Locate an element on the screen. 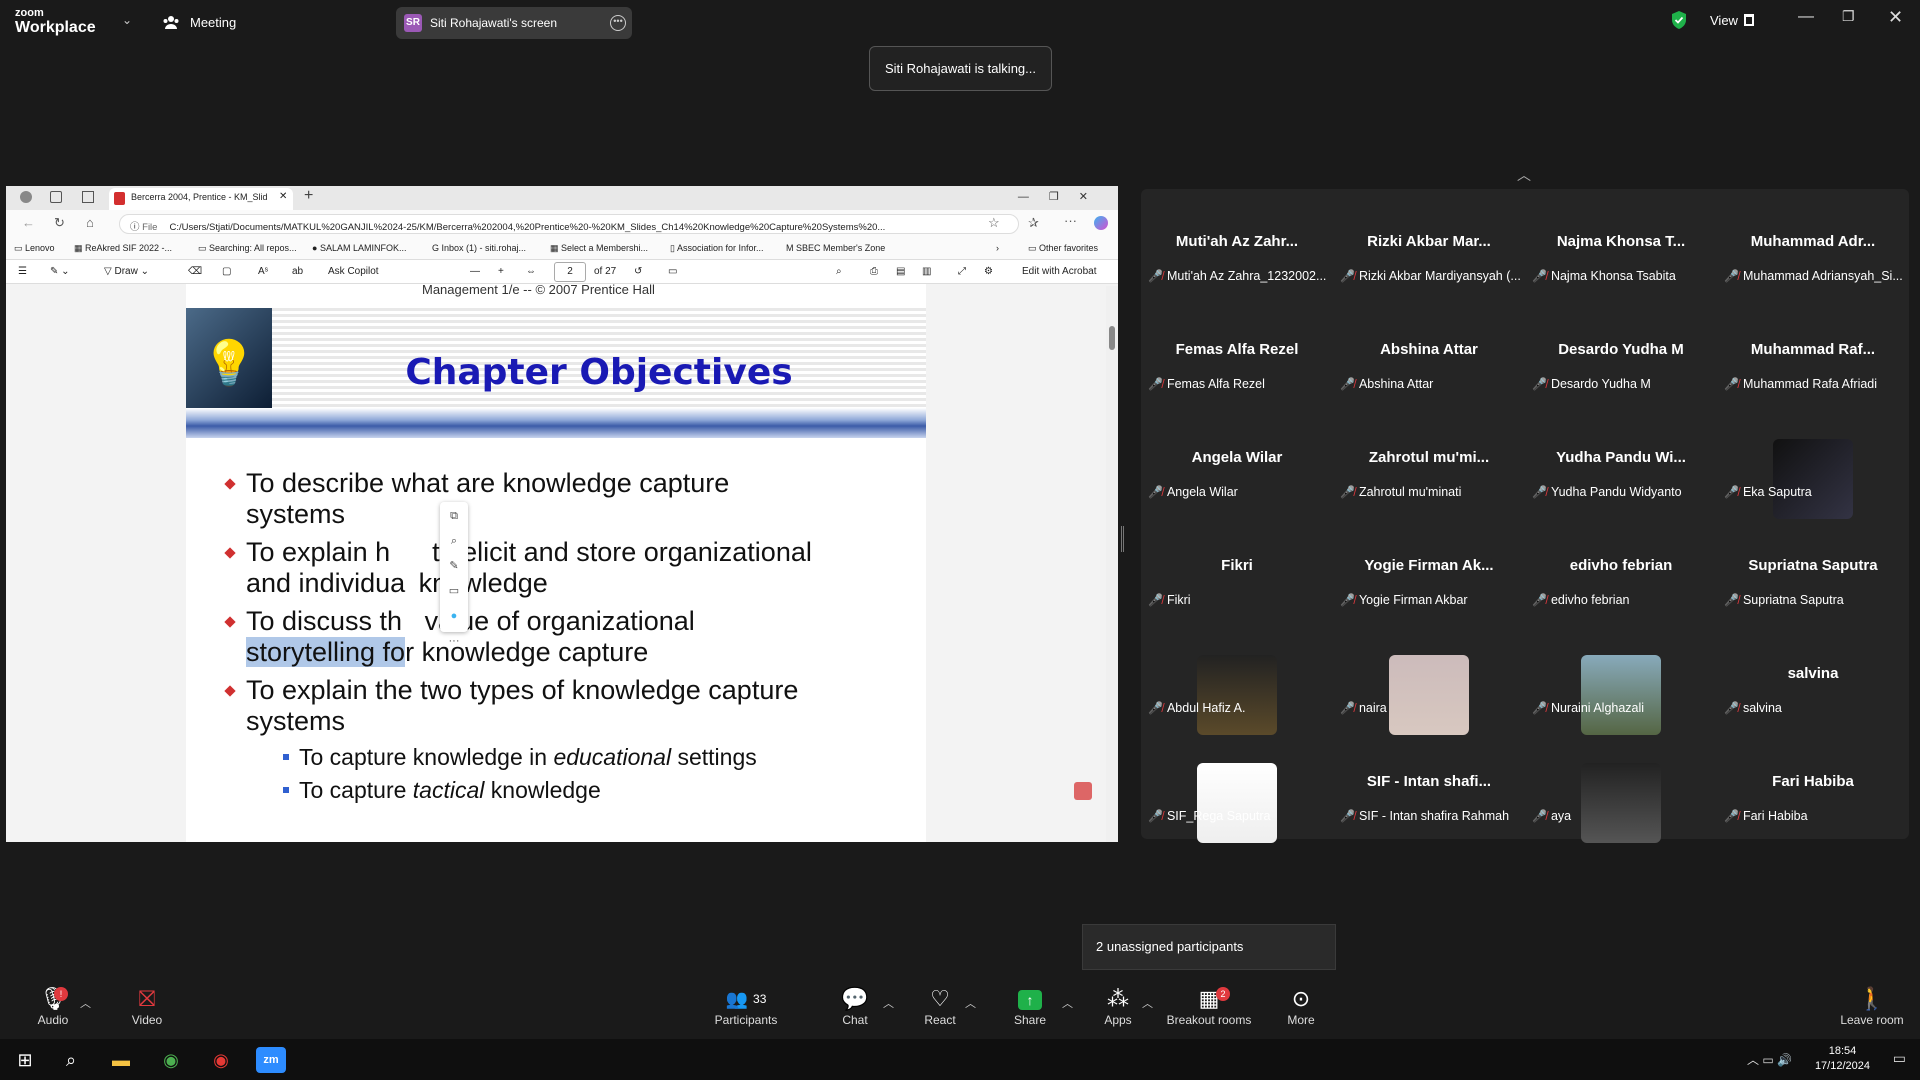 This screenshot has width=1920, height=1080. scrollbar-thumb is located at coordinates (1112, 338).